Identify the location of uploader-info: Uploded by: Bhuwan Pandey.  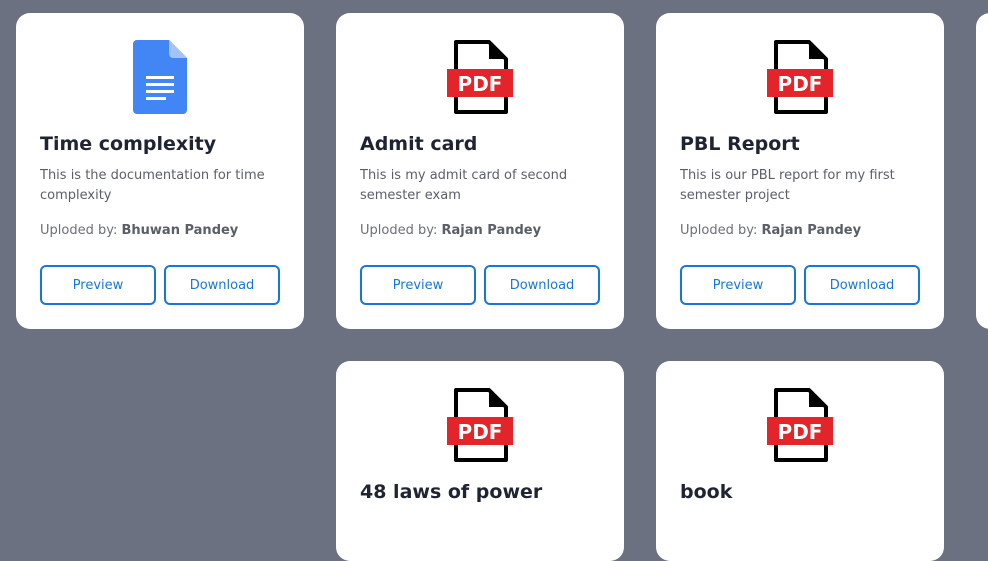
(139, 230).